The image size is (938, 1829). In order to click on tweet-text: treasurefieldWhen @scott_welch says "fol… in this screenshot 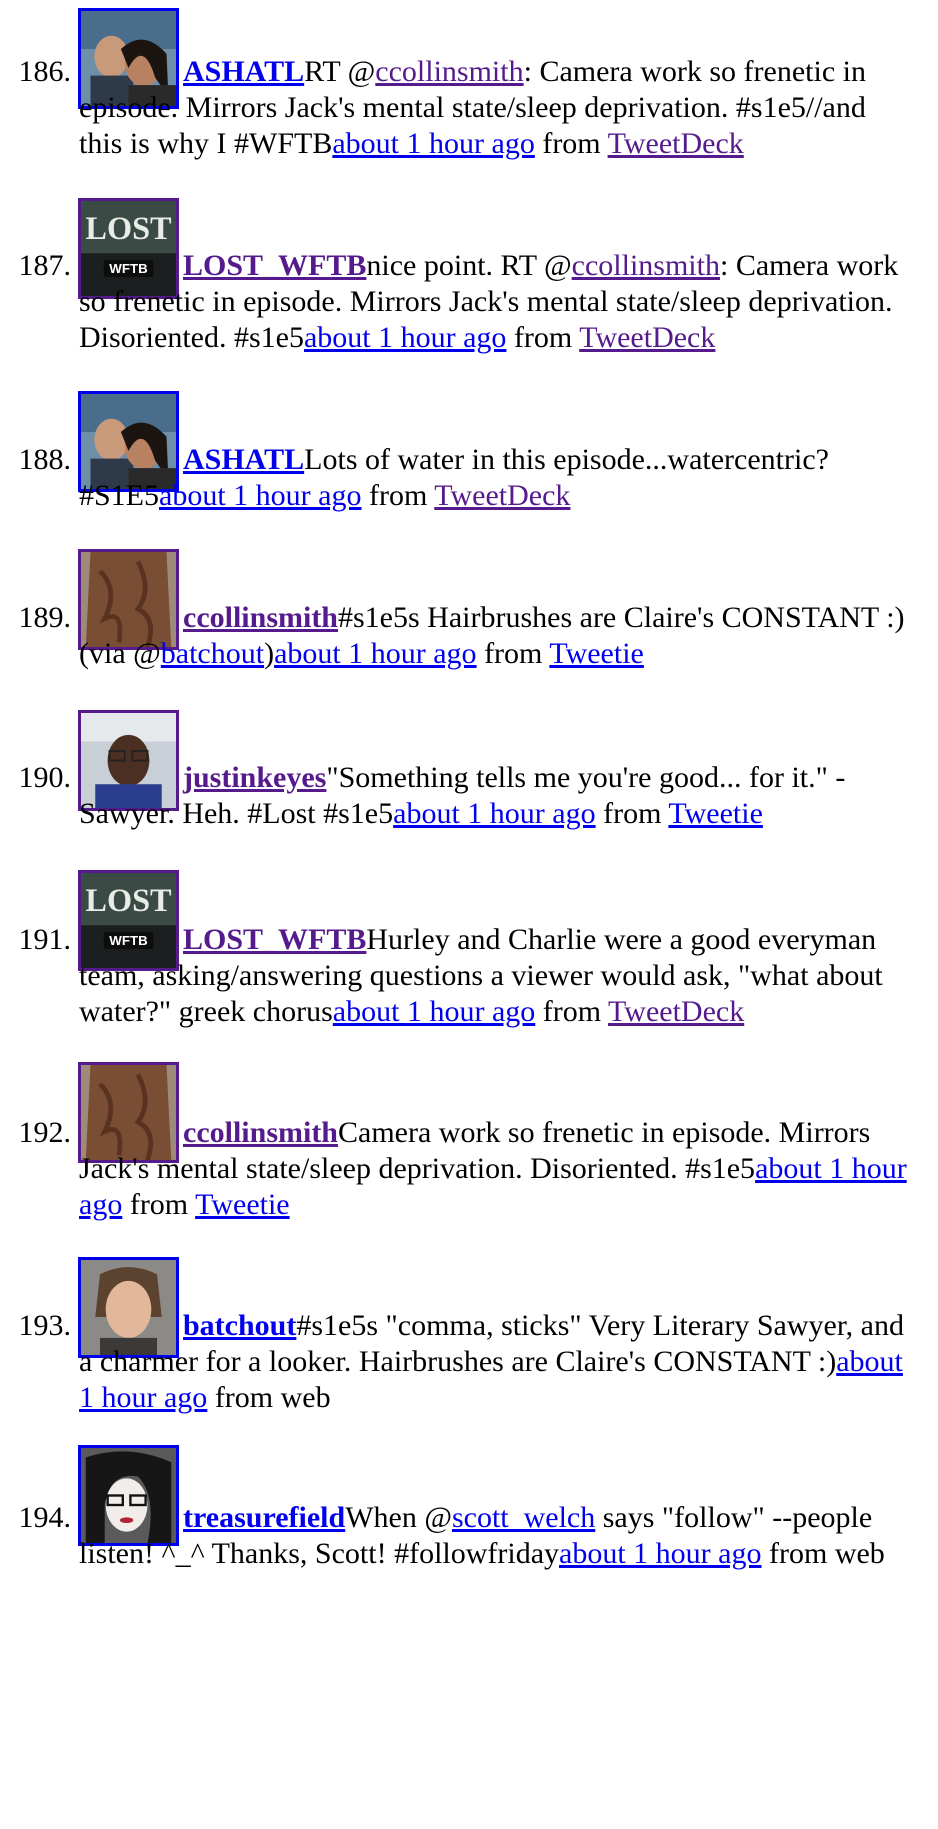, I will do `click(494, 1536)`.